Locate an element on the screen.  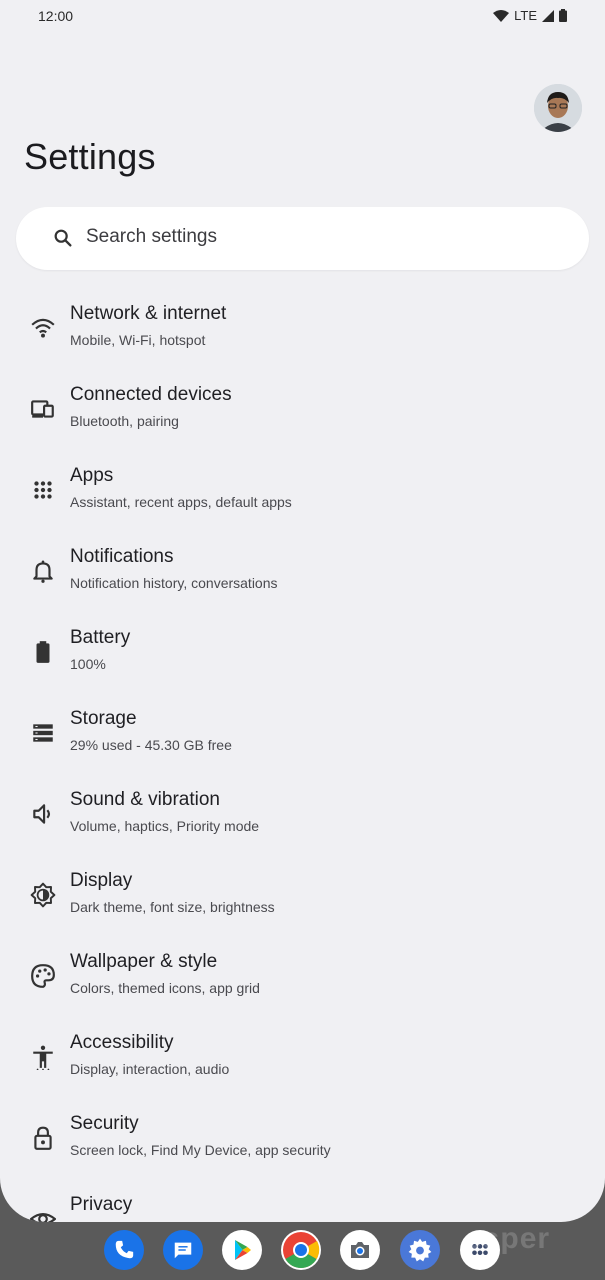
settings-item-label: Accessibility is located at coordinates (122, 1042).